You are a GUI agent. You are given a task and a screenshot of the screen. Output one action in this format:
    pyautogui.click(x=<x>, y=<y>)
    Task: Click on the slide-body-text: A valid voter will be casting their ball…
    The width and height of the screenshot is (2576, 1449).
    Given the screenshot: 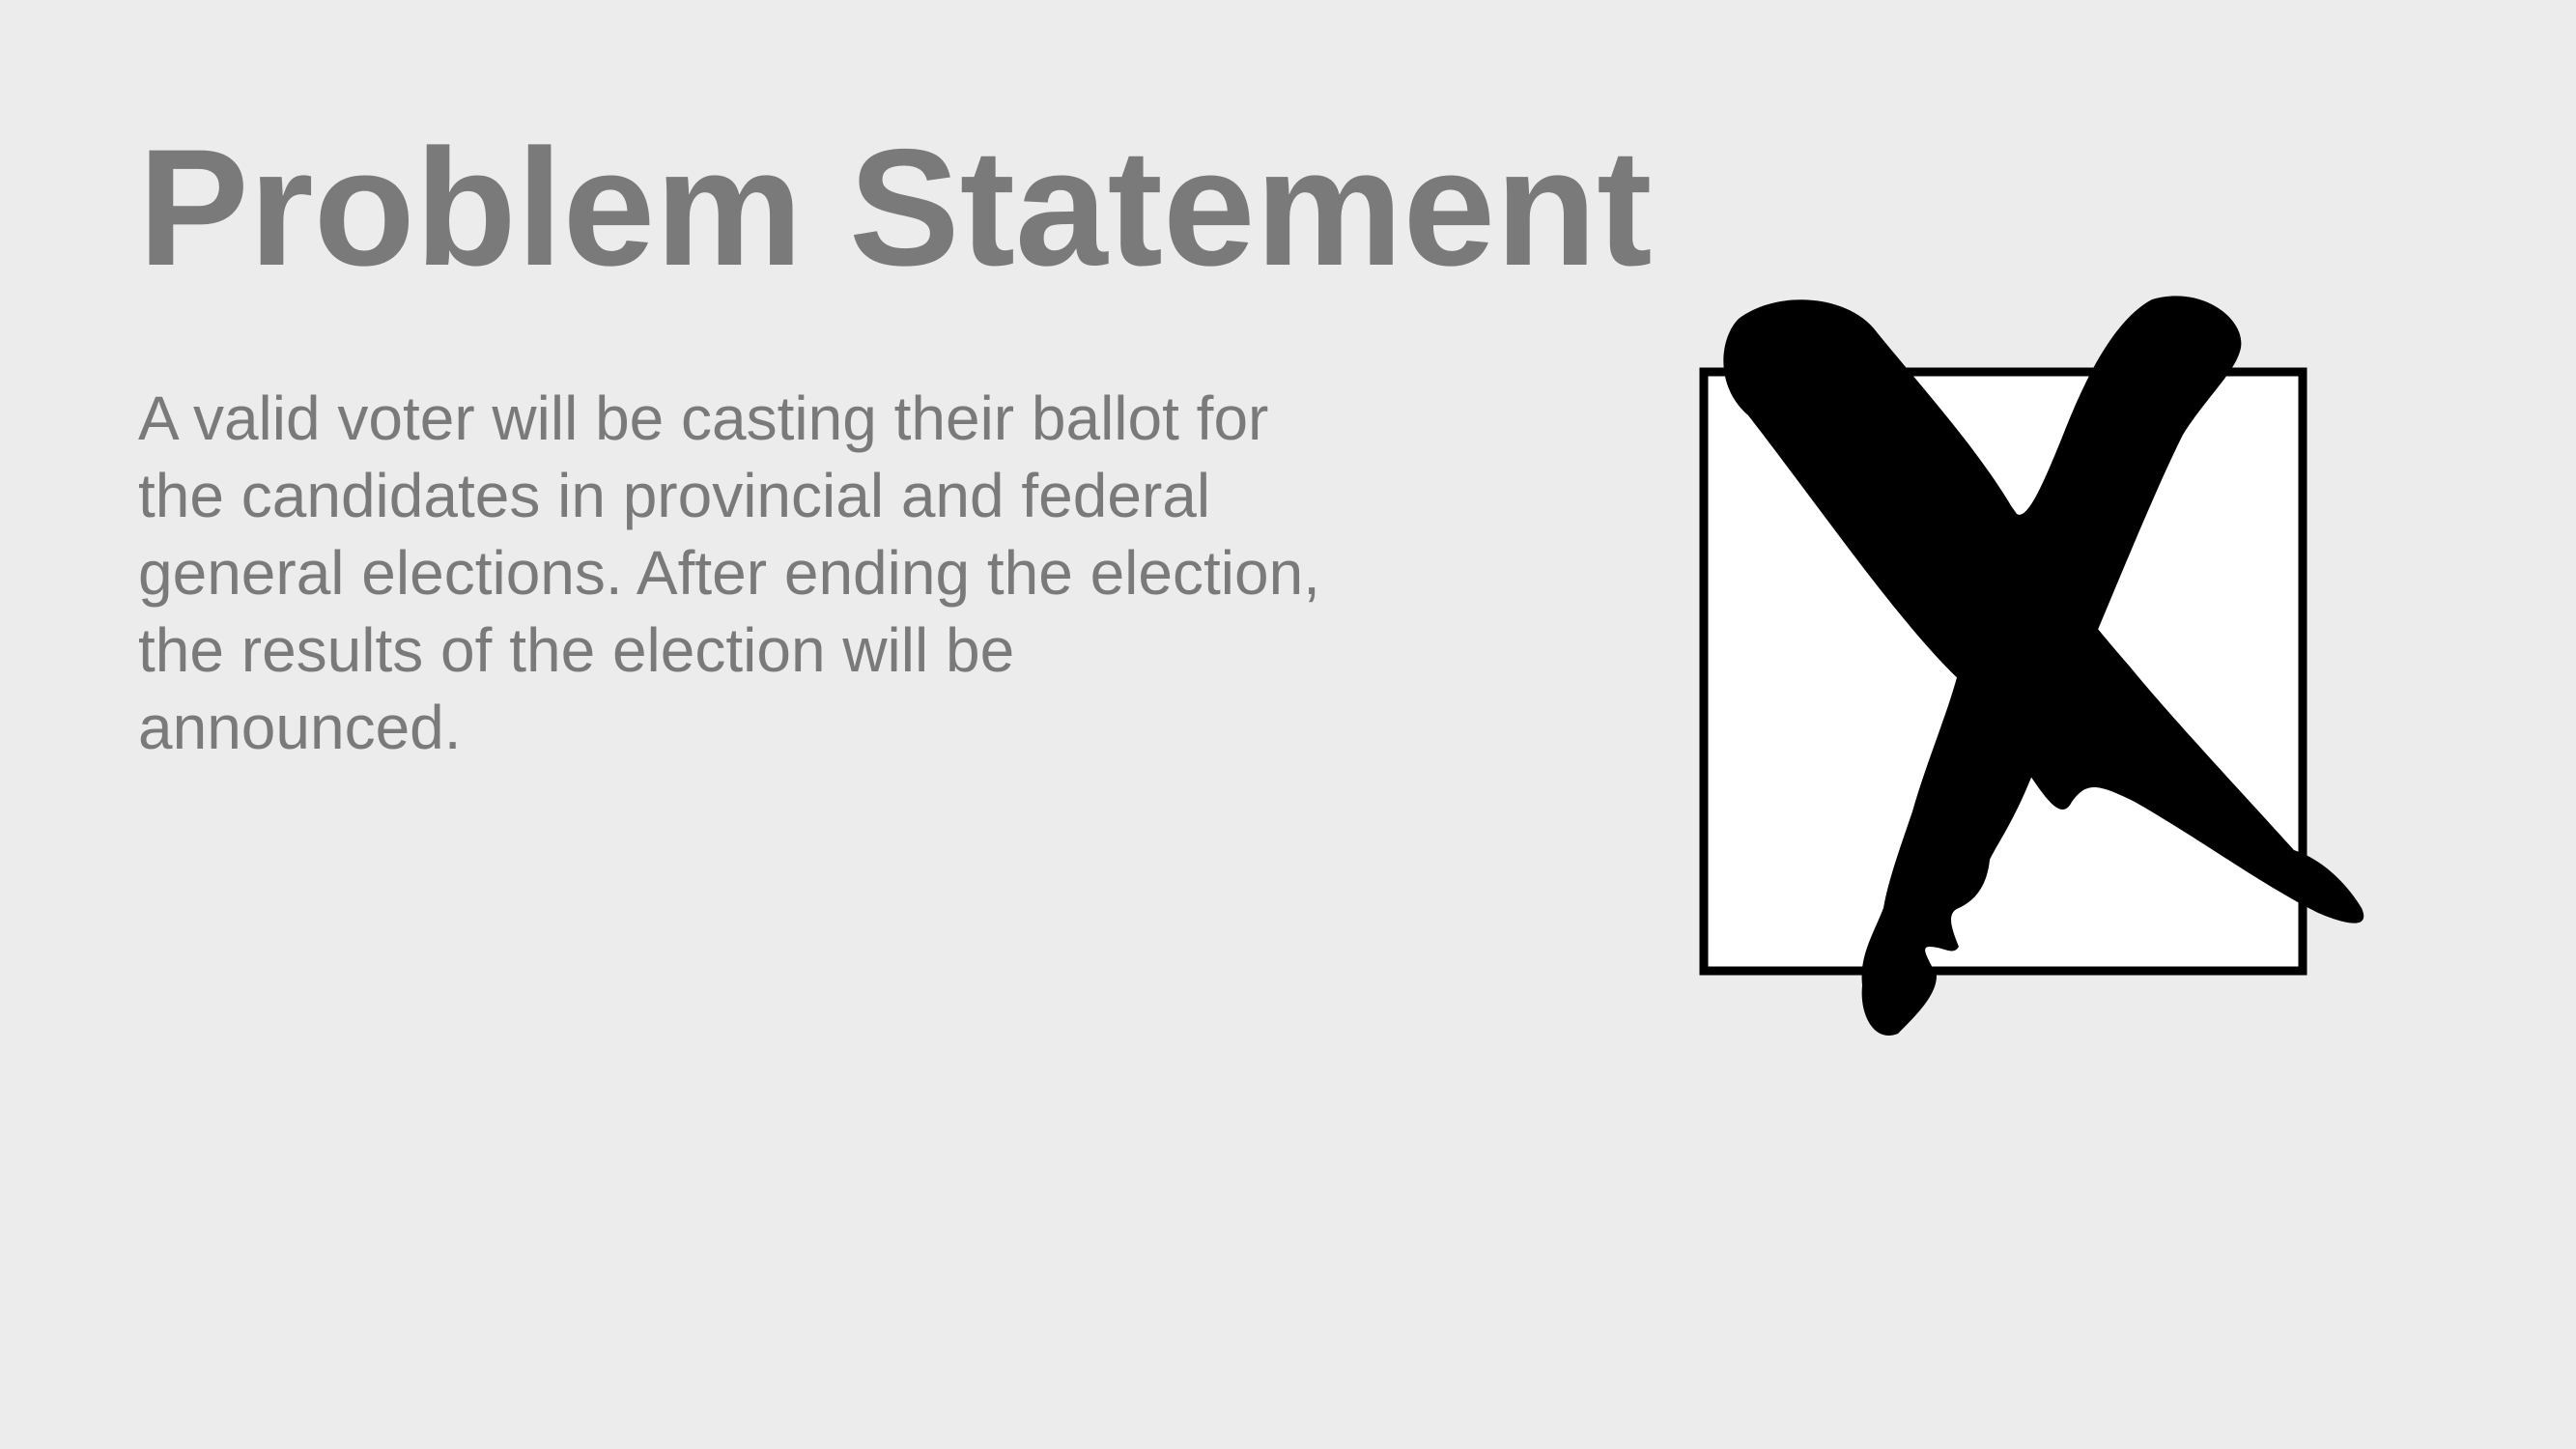 What is the action you would take?
    pyautogui.click(x=729, y=573)
    